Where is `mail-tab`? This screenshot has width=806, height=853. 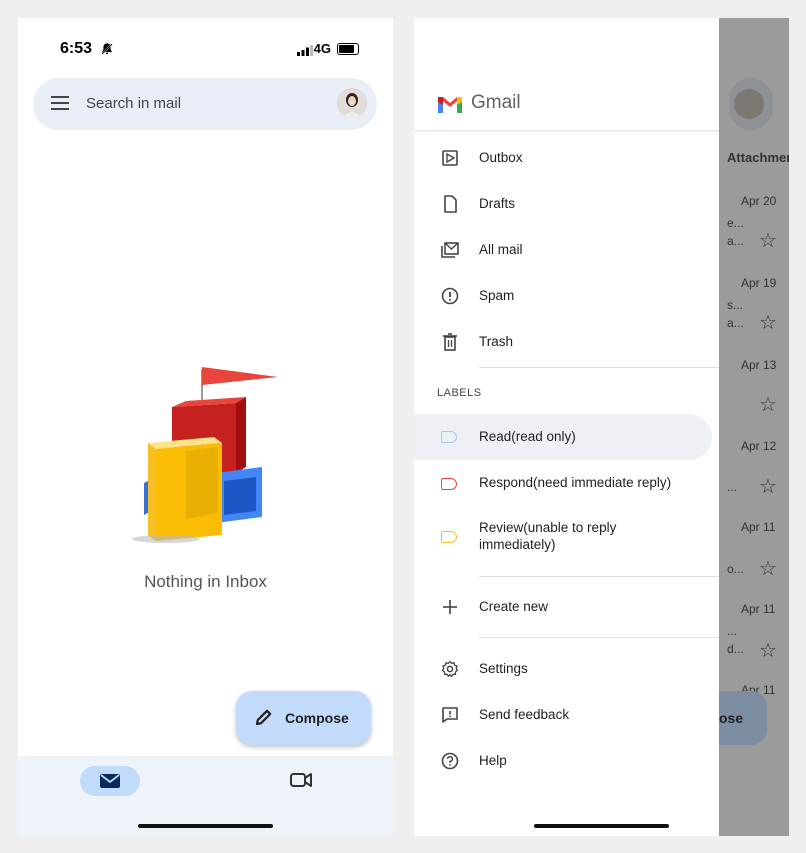 mail-tab is located at coordinates (110, 781).